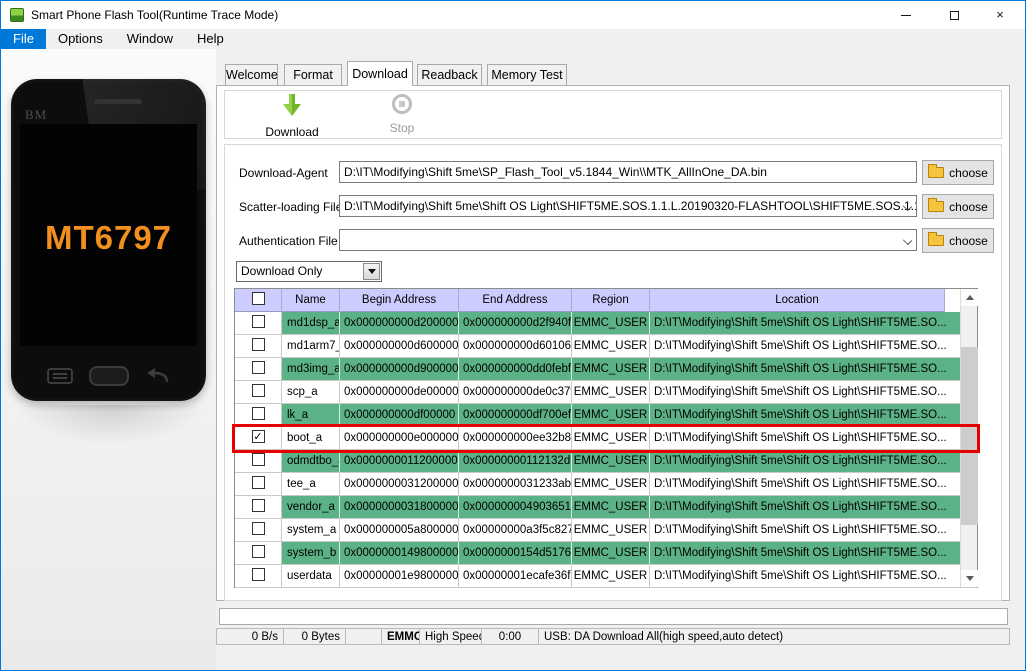 Image resolution: width=1026 pixels, height=671 pixels. Describe the element at coordinates (364, 636) in the screenshot. I see `status-empty` at that location.